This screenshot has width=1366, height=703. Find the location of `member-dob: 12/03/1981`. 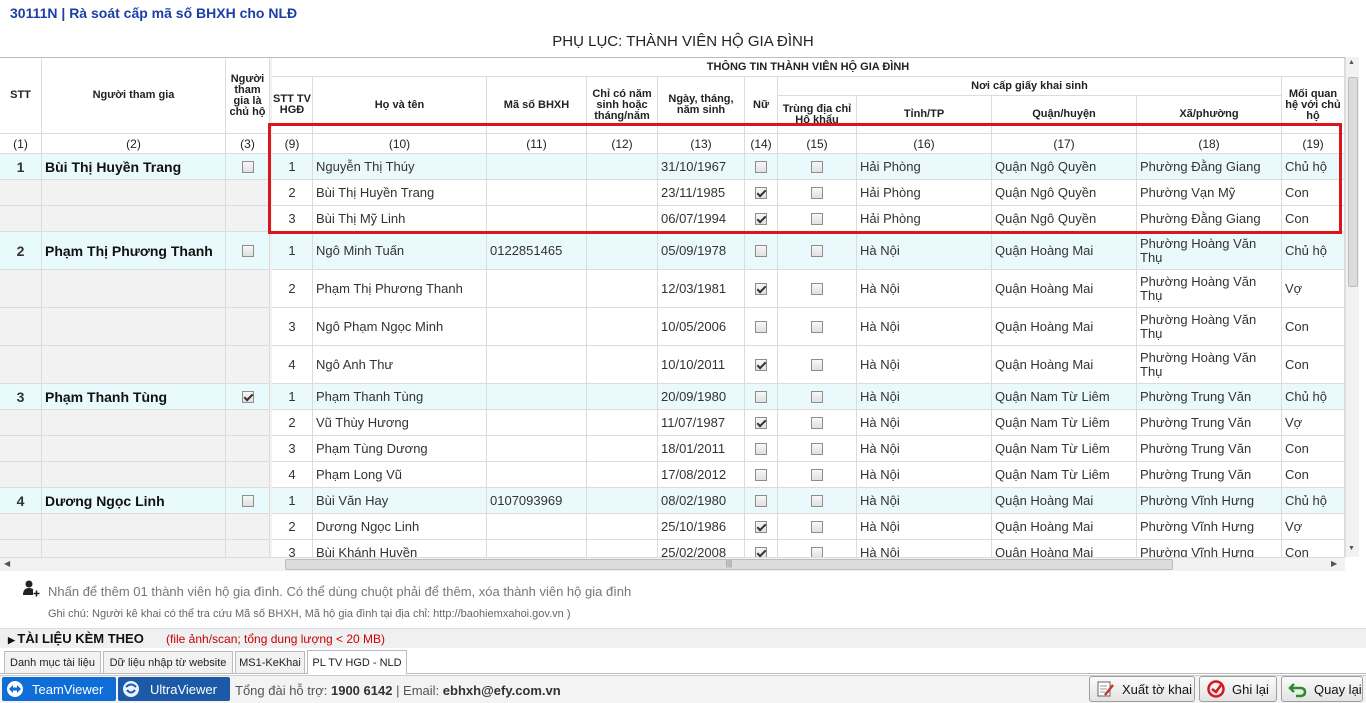

member-dob: 12/03/1981 is located at coordinates (701, 289).